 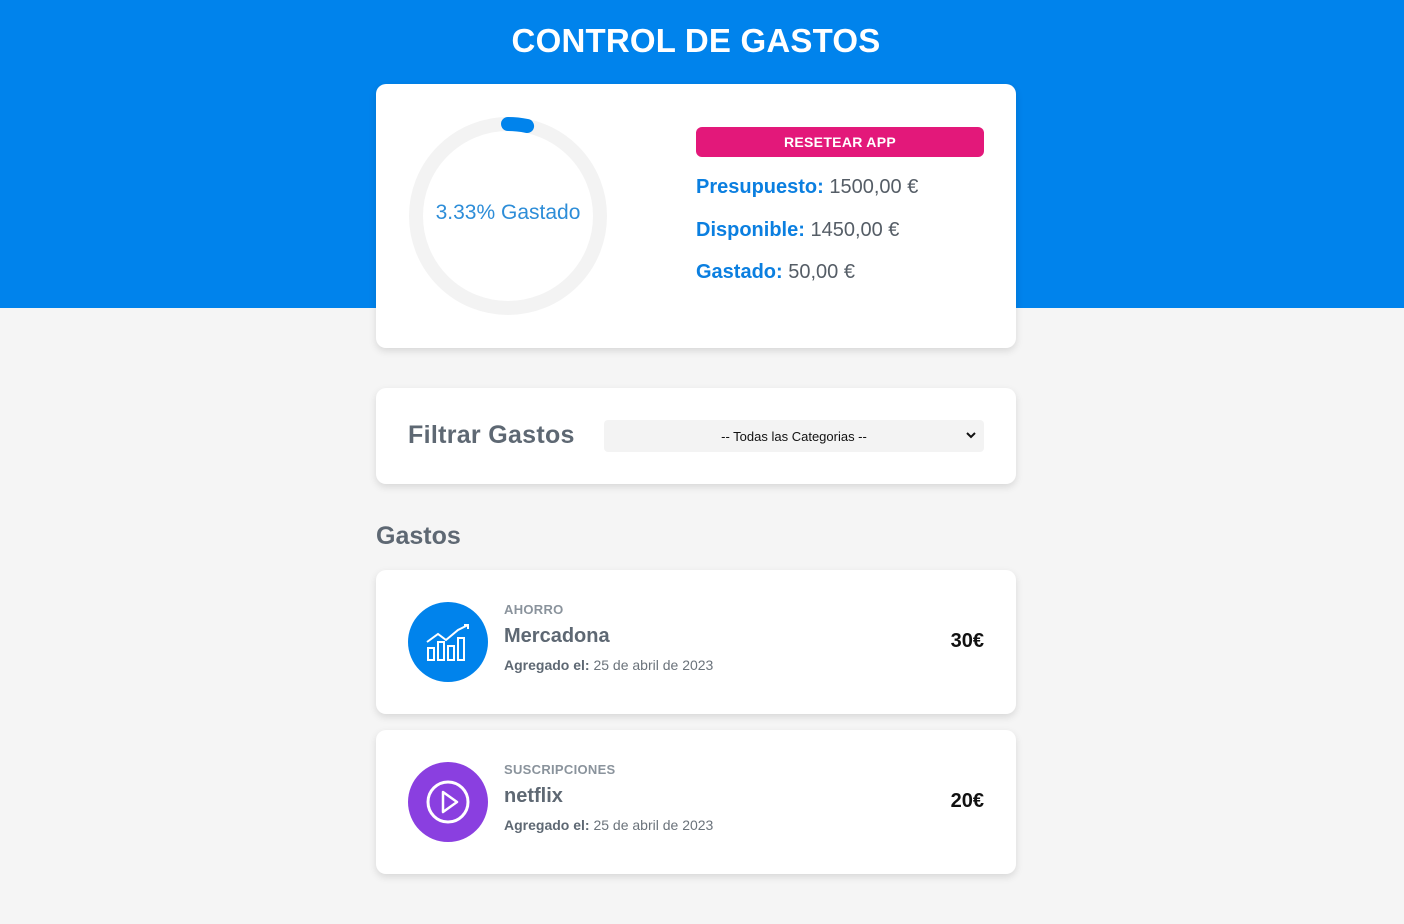 What do you see at coordinates (448, 802) in the screenshot?
I see `play-icon` at bounding box center [448, 802].